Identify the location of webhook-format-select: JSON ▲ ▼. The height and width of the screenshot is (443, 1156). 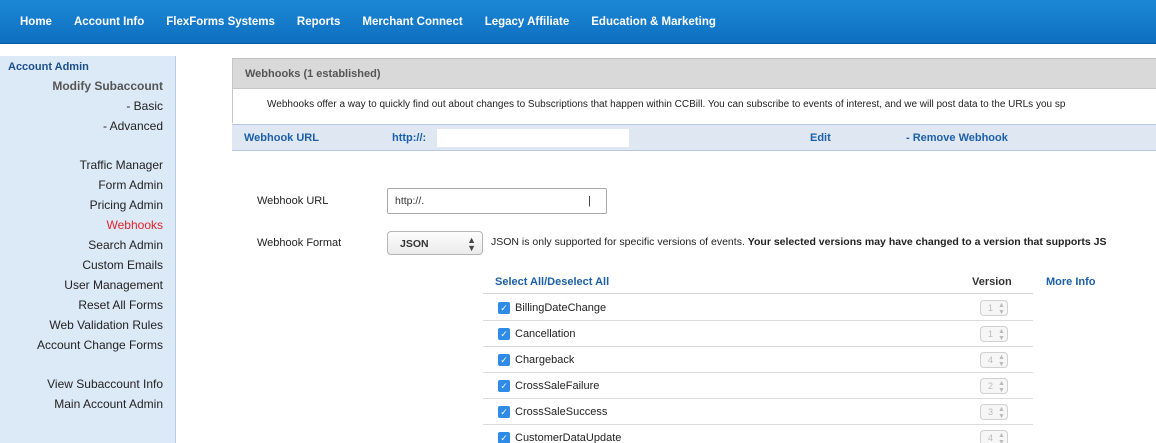
(435, 243).